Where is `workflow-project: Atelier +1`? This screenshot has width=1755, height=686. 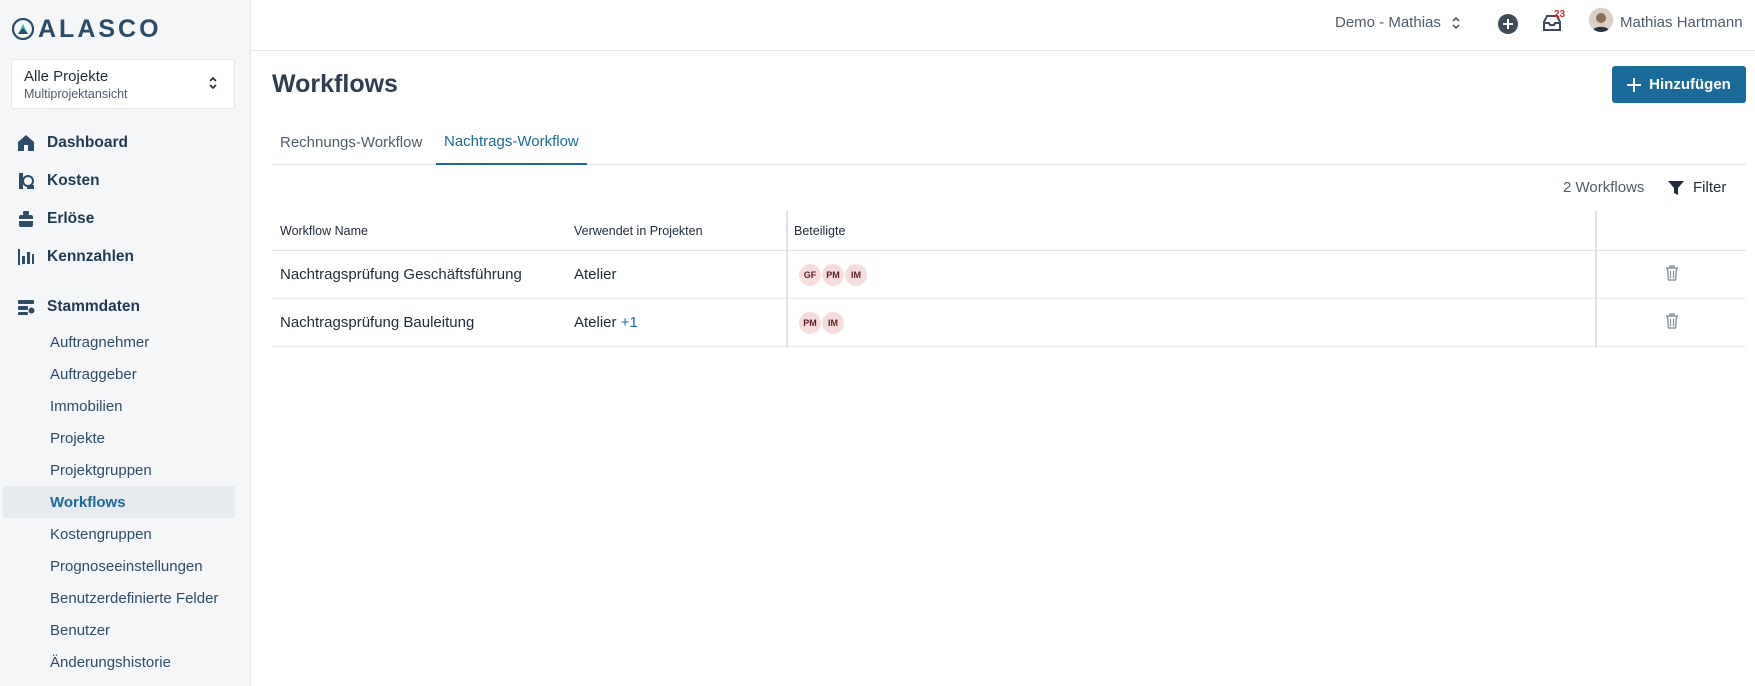 workflow-project: Atelier +1 is located at coordinates (606, 322).